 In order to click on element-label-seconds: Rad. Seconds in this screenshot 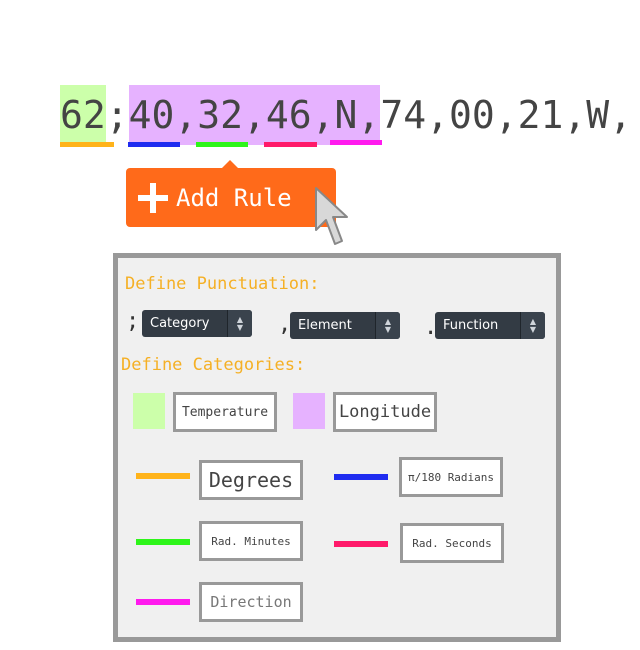, I will do `click(452, 543)`.